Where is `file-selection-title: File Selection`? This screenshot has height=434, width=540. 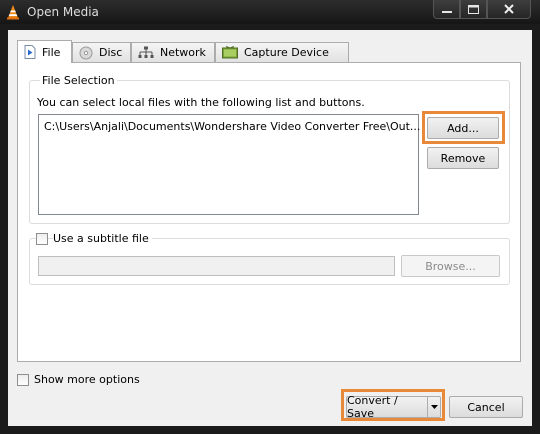 file-selection-title: File Selection is located at coordinates (78, 80).